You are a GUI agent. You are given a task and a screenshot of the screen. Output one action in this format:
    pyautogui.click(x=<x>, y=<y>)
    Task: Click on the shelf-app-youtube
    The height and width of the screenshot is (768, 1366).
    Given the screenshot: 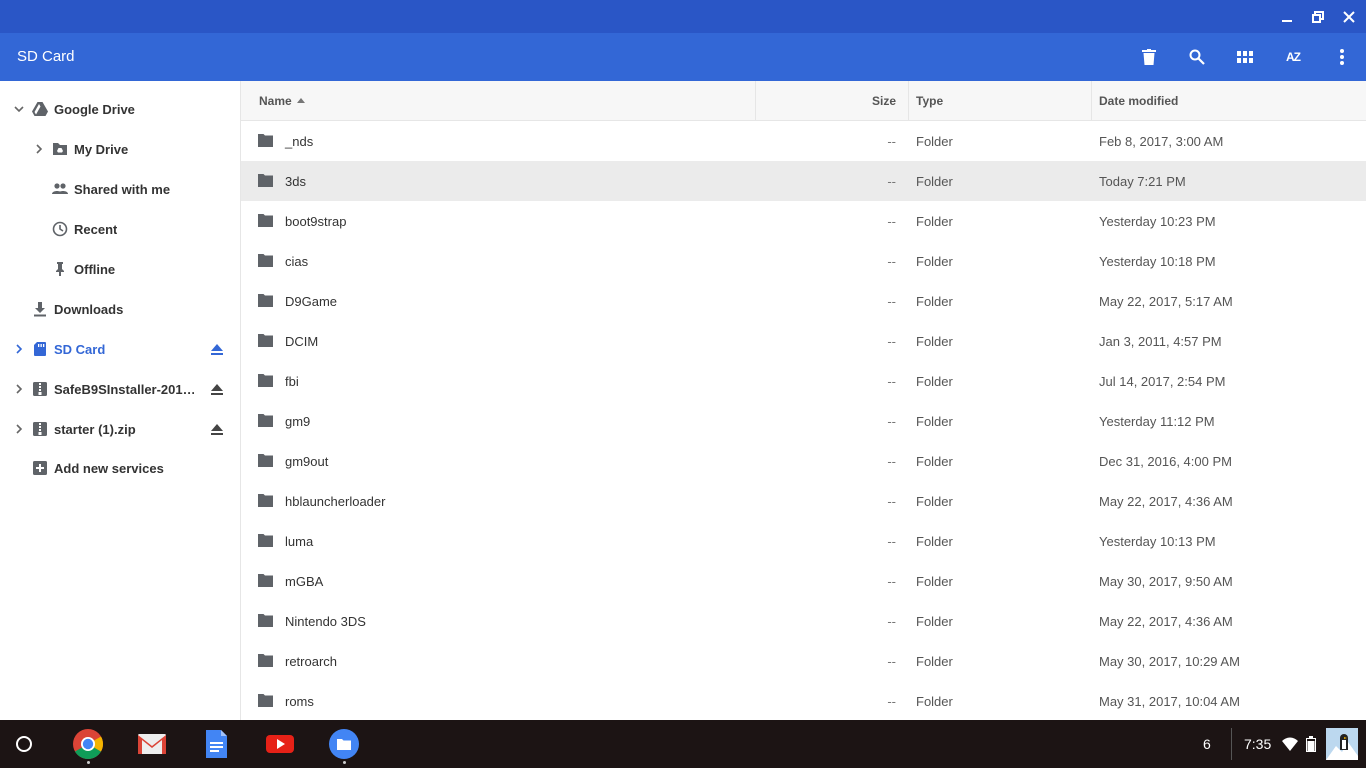 What is the action you would take?
    pyautogui.click(x=280, y=744)
    